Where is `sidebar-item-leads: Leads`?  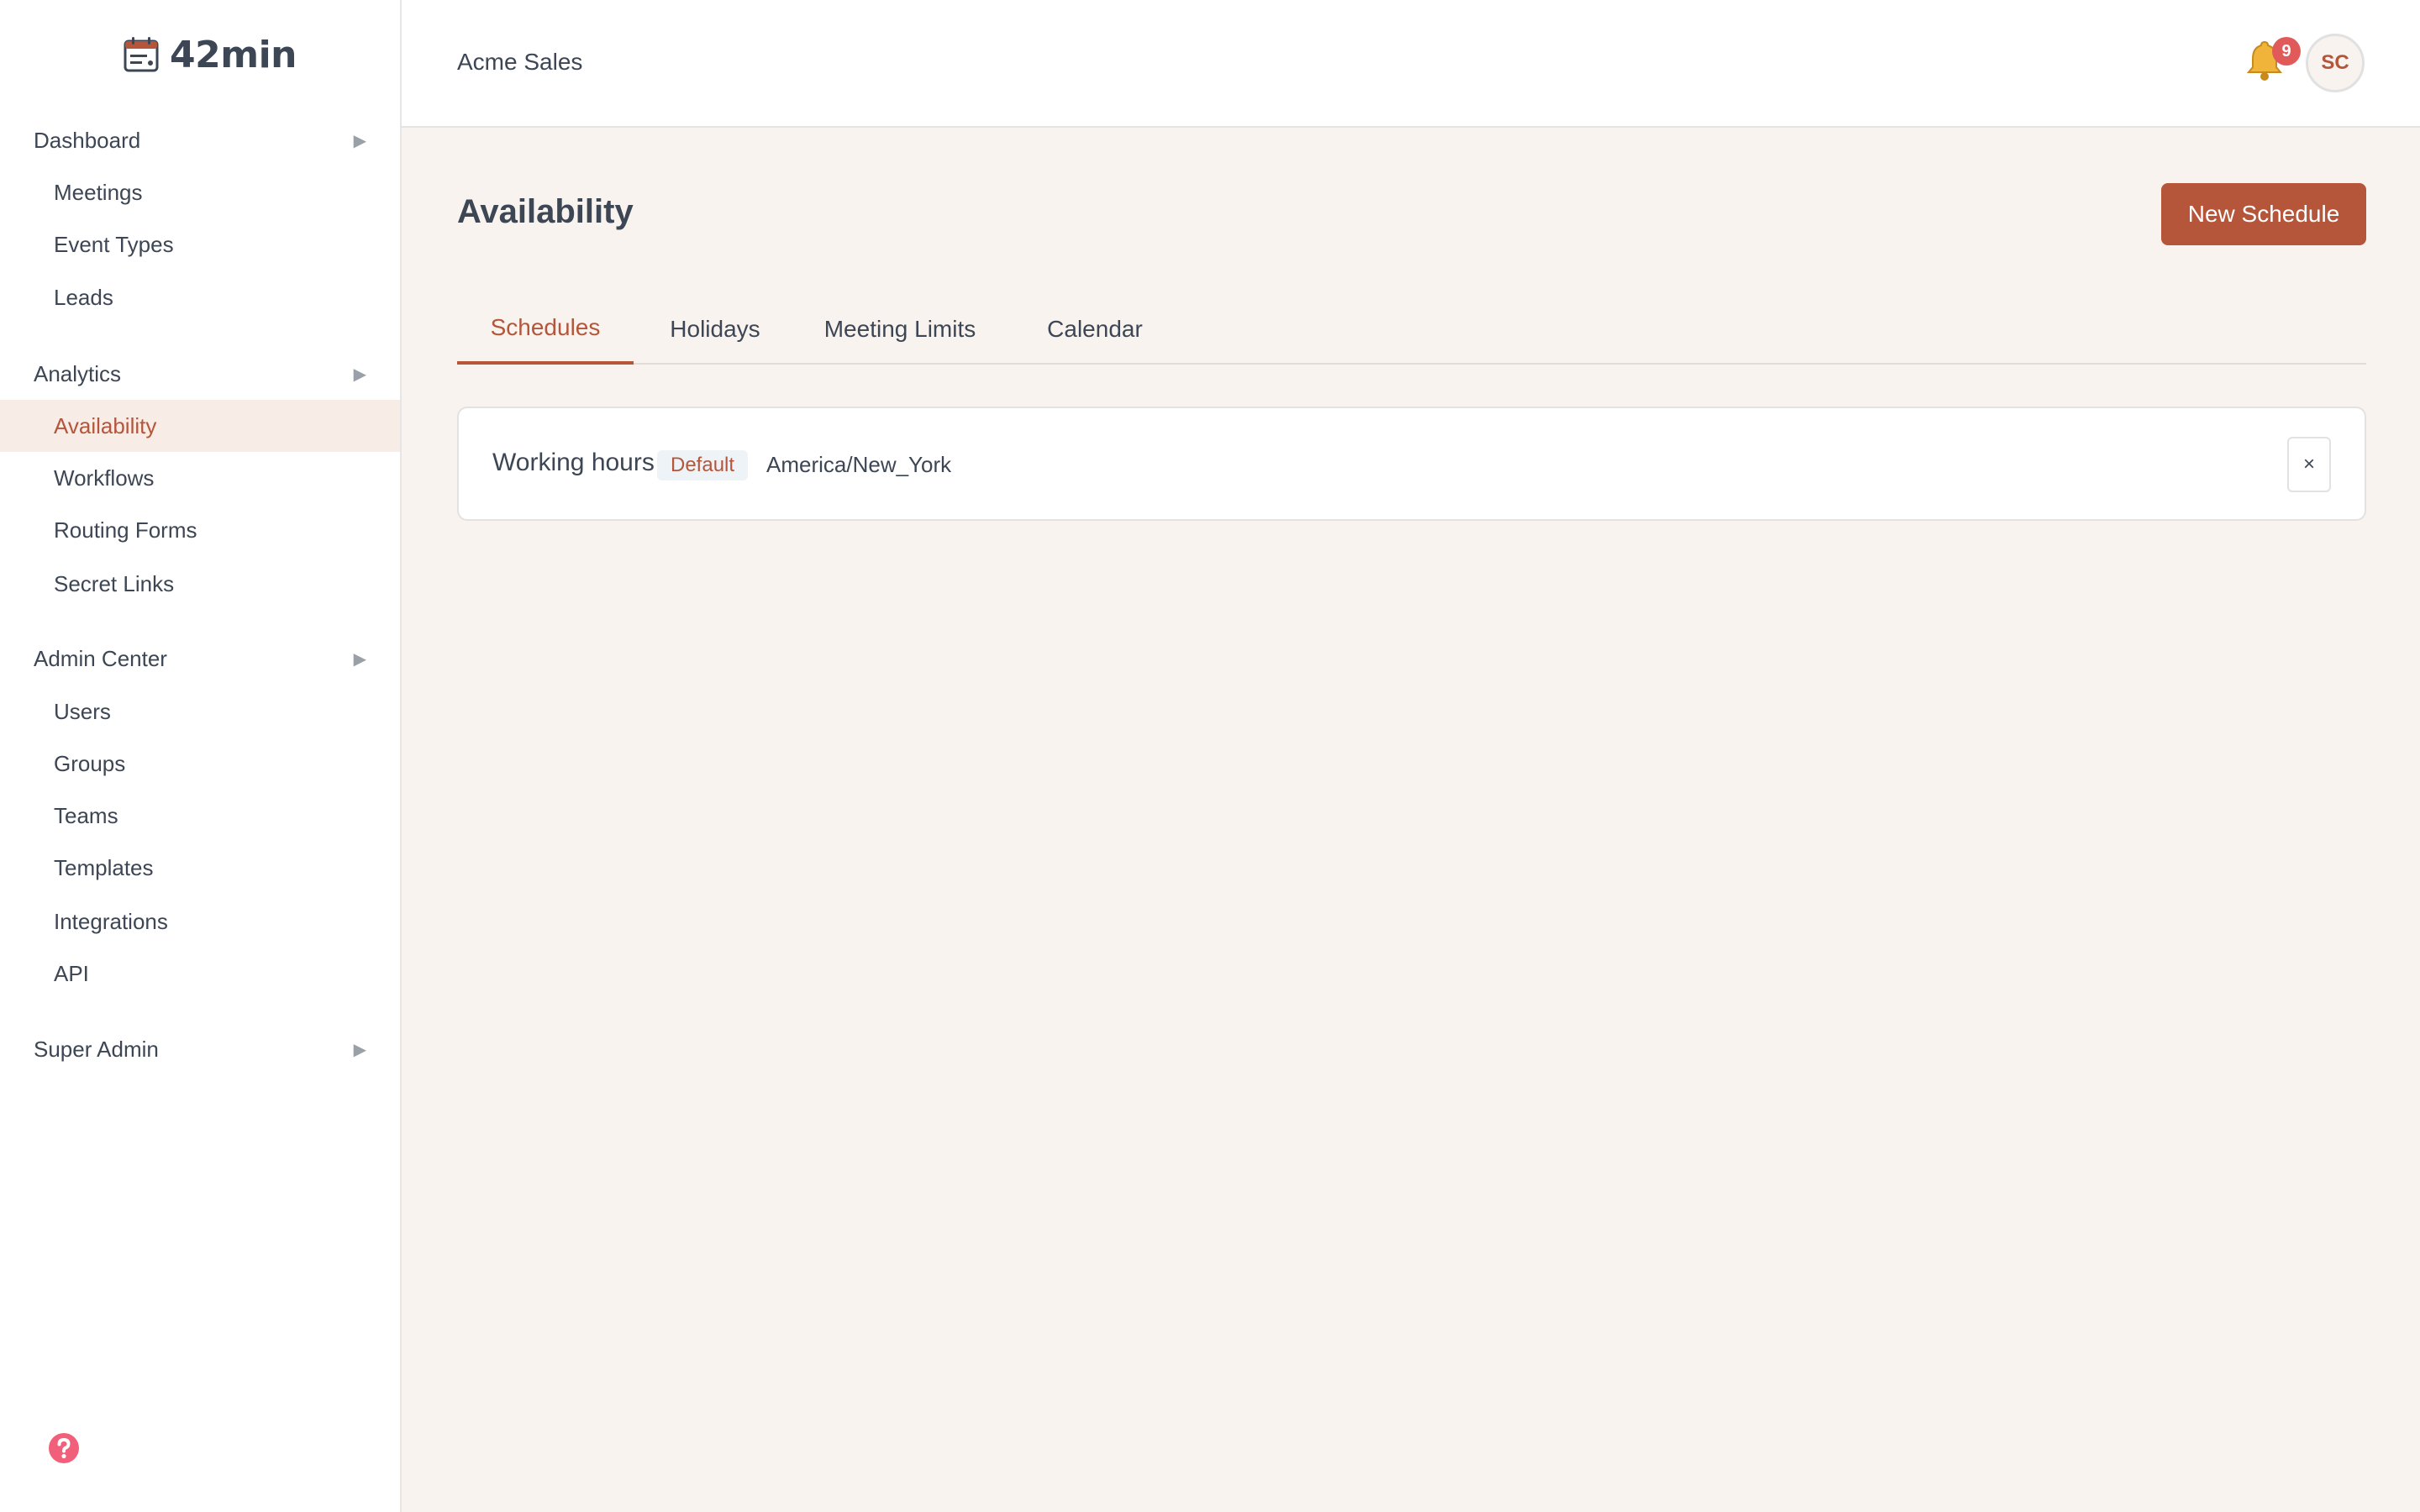
sidebar-item-leads: Leads is located at coordinates (200, 297).